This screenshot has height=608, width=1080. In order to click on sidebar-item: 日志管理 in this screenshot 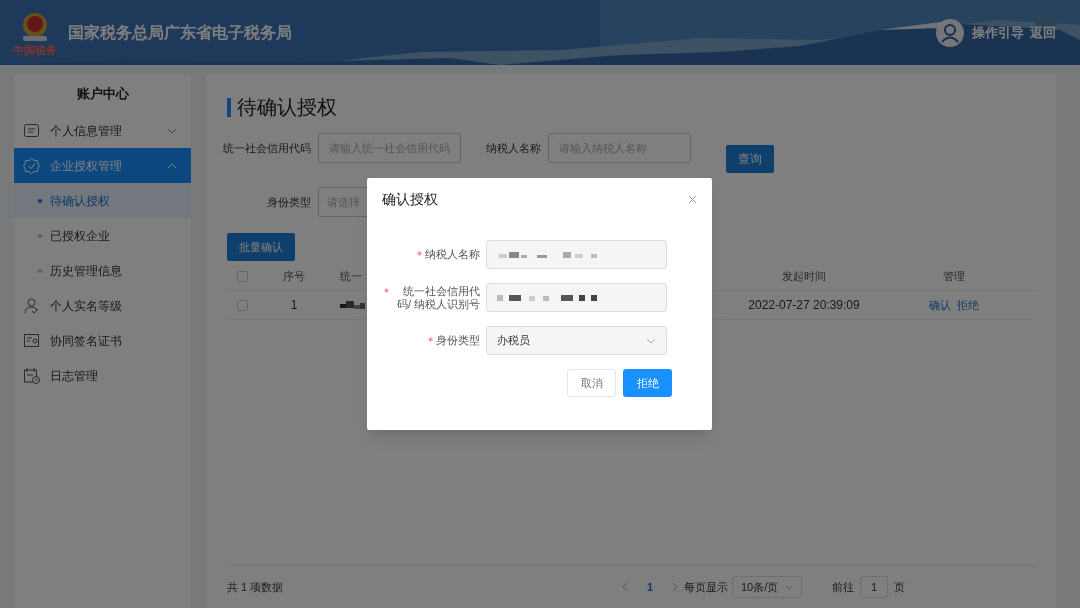, I will do `click(102, 375)`.